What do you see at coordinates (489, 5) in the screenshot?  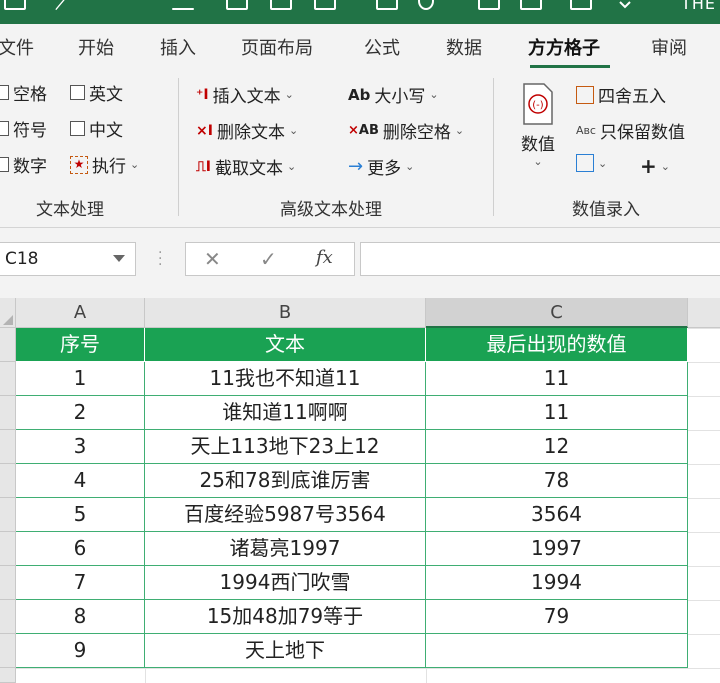 I see `shape-icon` at bounding box center [489, 5].